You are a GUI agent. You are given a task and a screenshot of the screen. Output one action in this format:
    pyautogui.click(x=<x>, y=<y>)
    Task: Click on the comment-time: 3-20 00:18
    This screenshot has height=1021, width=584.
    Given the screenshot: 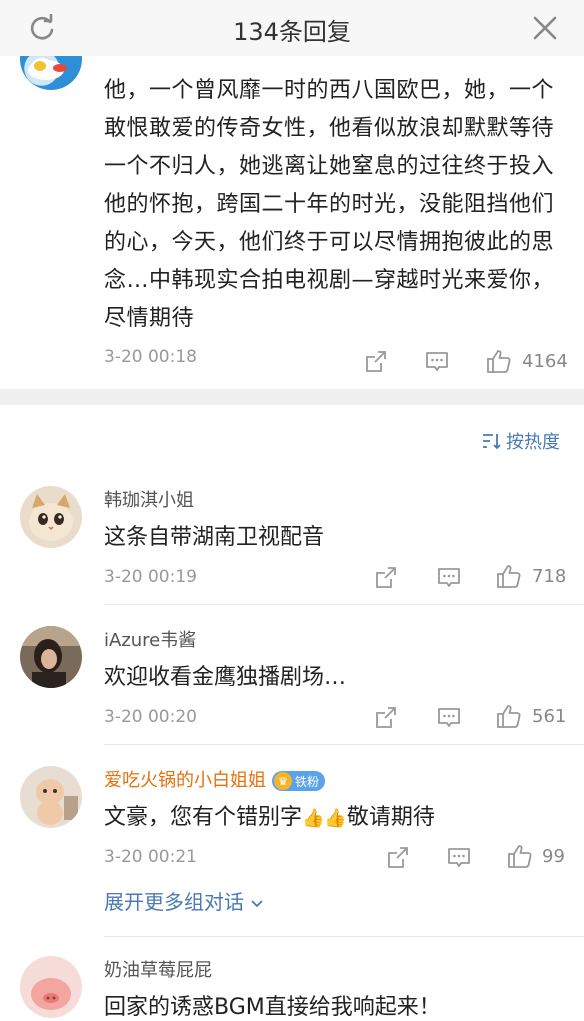 What is the action you would take?
    pyautogui.click(x=150, y=357)
    